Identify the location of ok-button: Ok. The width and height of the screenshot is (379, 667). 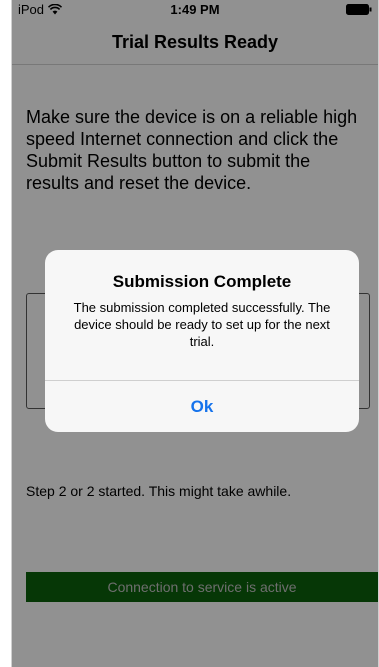
(202, 406).